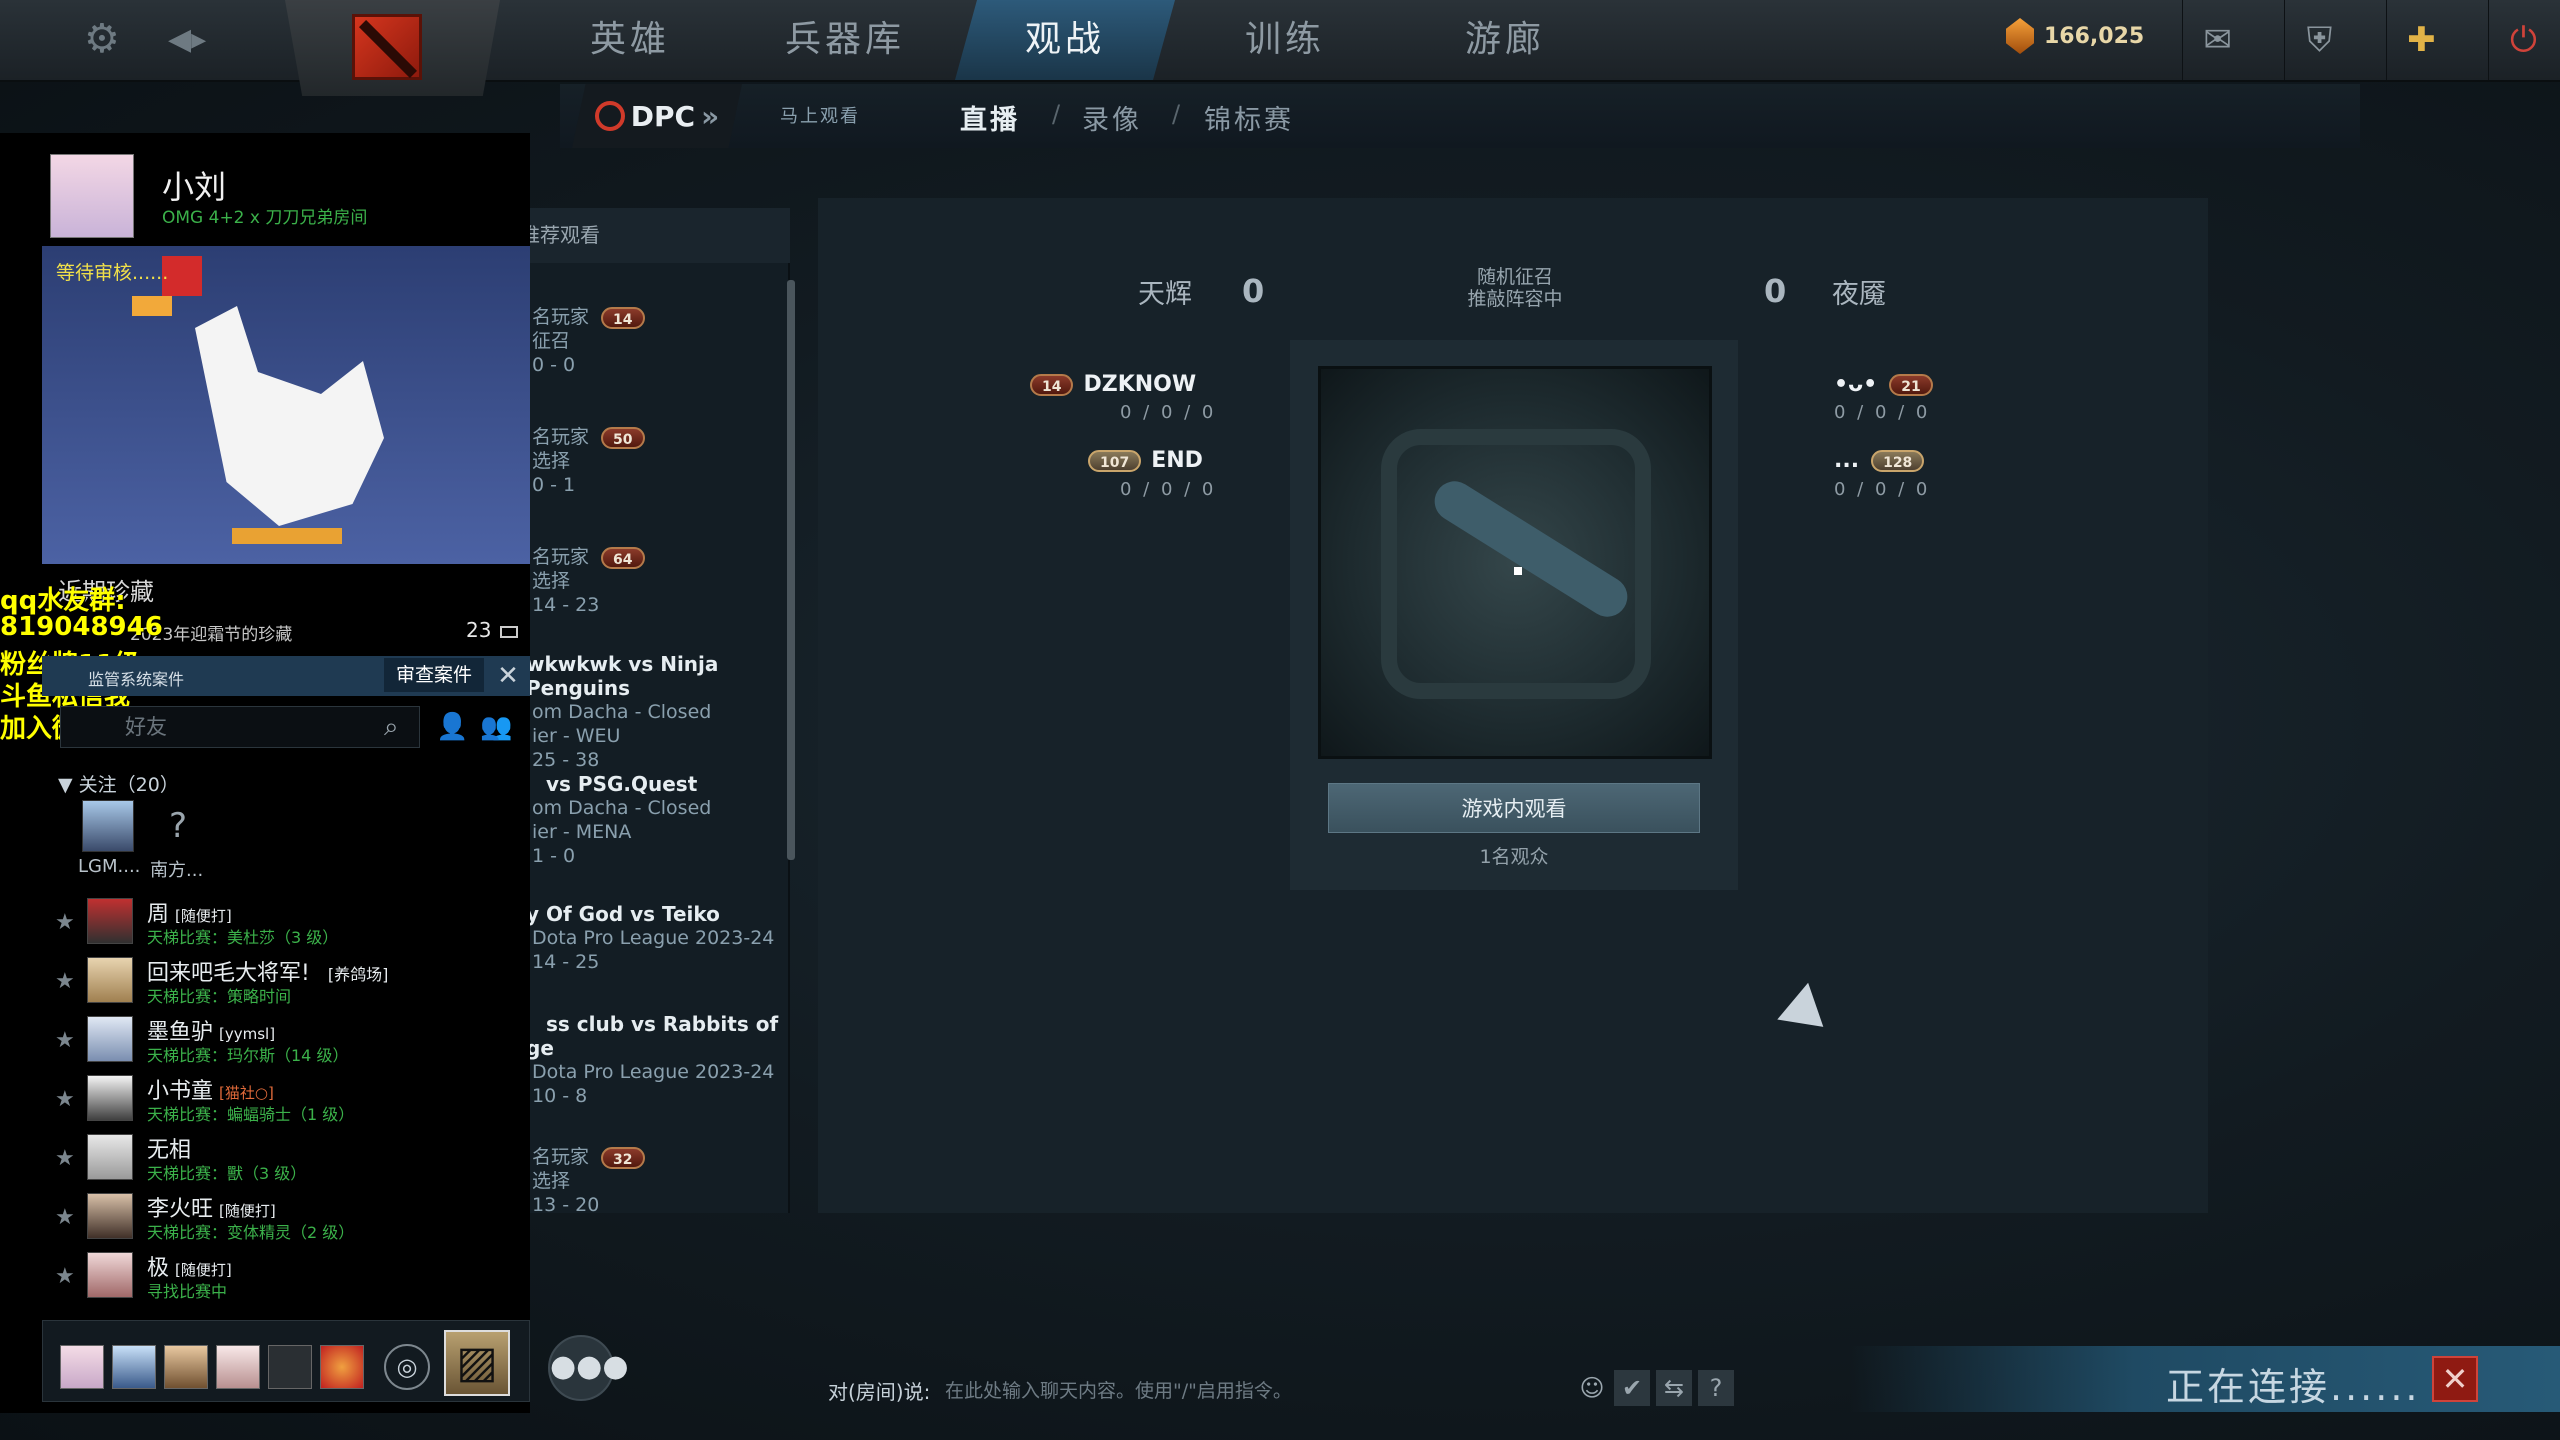 The image size is (2560, 1440). What do you see at coordinates (246, 1093) in the screenshot?
I see `friend-tag: [猫社○]` at bounding box center [246, 1093].